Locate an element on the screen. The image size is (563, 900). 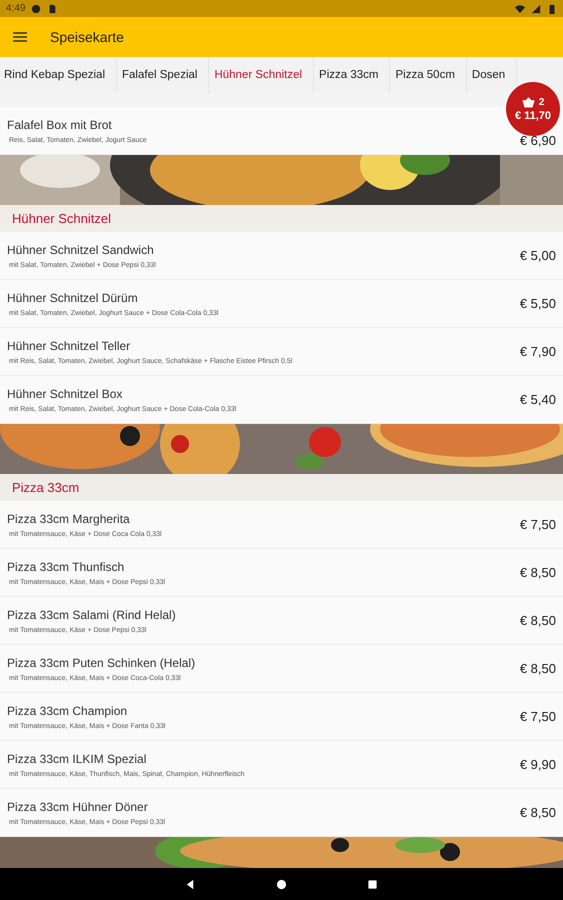
item-name: Pizza 33cm Margherita is located at coordinates (69, 519).